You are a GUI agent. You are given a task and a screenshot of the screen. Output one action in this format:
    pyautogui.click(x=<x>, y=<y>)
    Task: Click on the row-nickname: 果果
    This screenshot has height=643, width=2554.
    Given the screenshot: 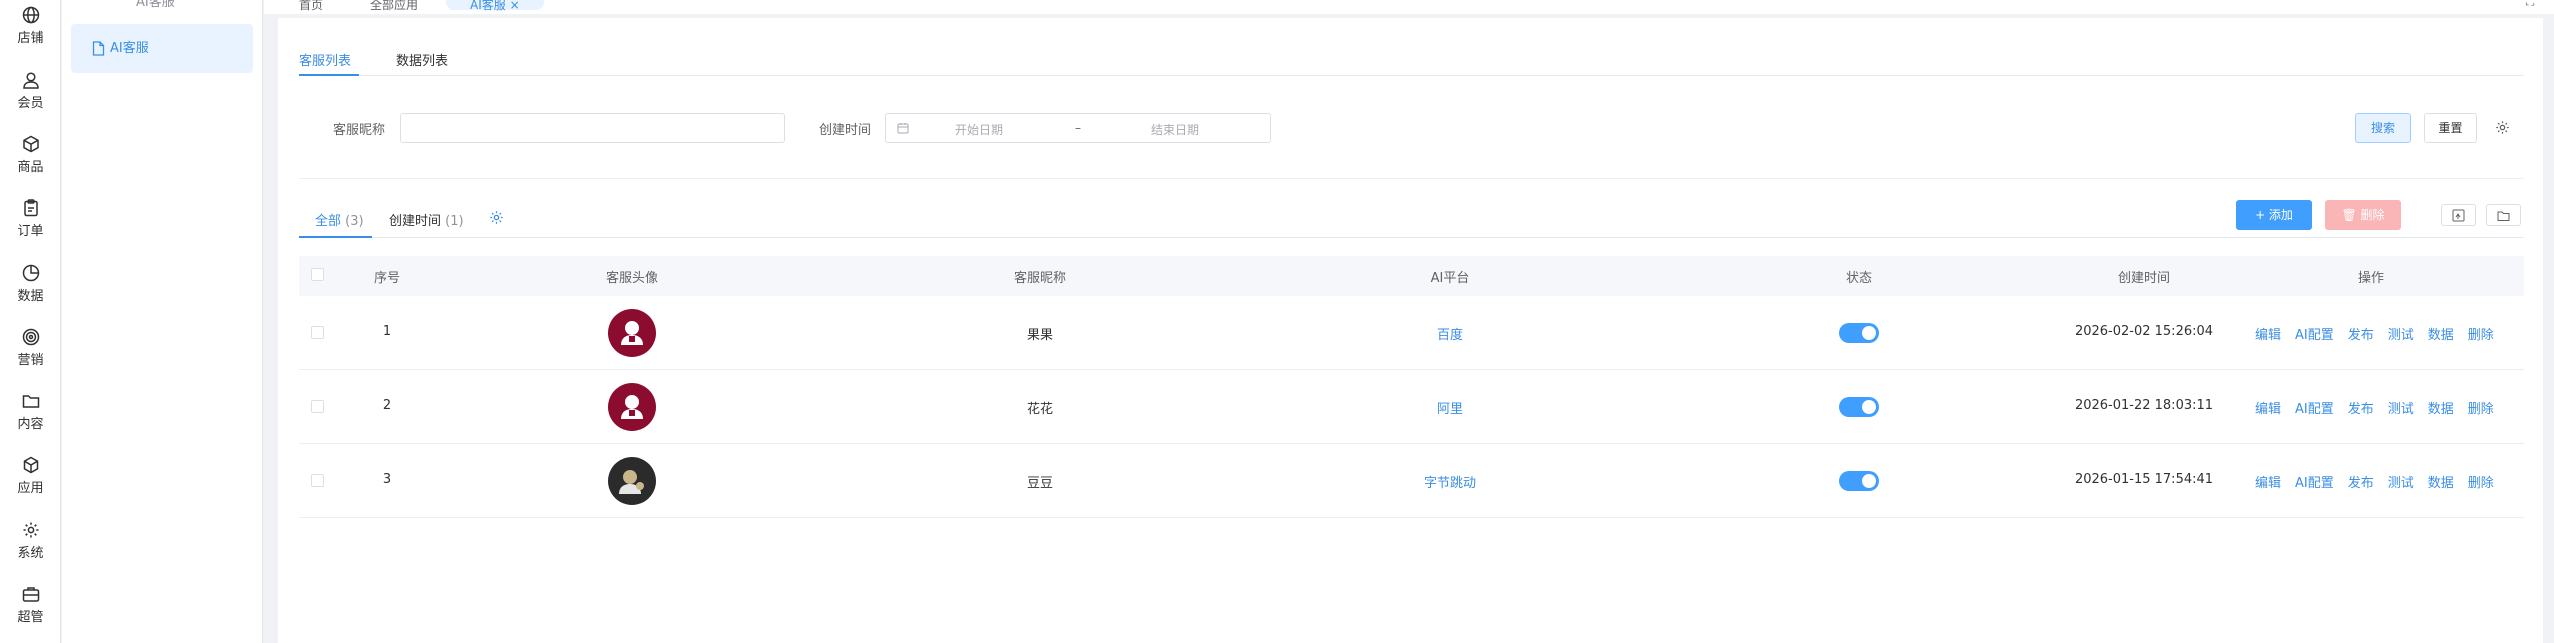 What is the action you would take?
    pyautogui.click(x=1040, y=335)
    